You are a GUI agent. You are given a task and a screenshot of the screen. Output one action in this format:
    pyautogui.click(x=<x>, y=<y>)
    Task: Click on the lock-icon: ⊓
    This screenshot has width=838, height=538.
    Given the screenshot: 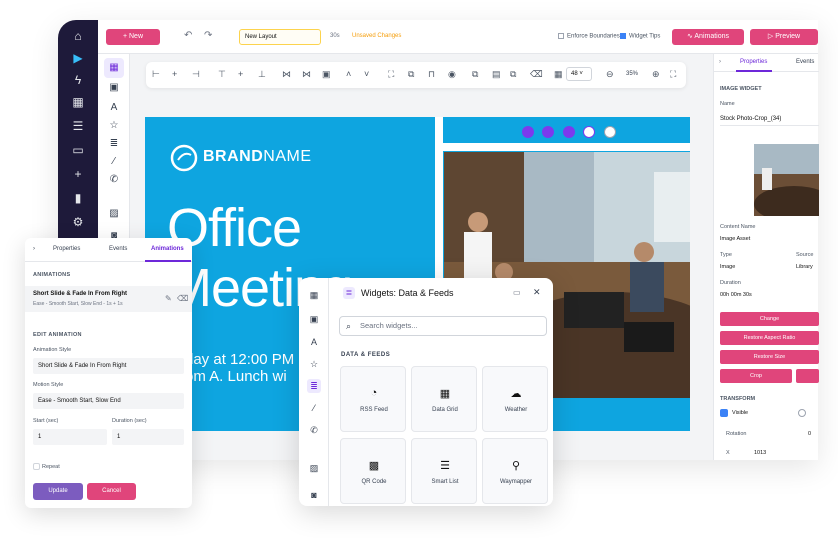 What is the action you would take?
    pyautogui.click(x=431, y=74)
    